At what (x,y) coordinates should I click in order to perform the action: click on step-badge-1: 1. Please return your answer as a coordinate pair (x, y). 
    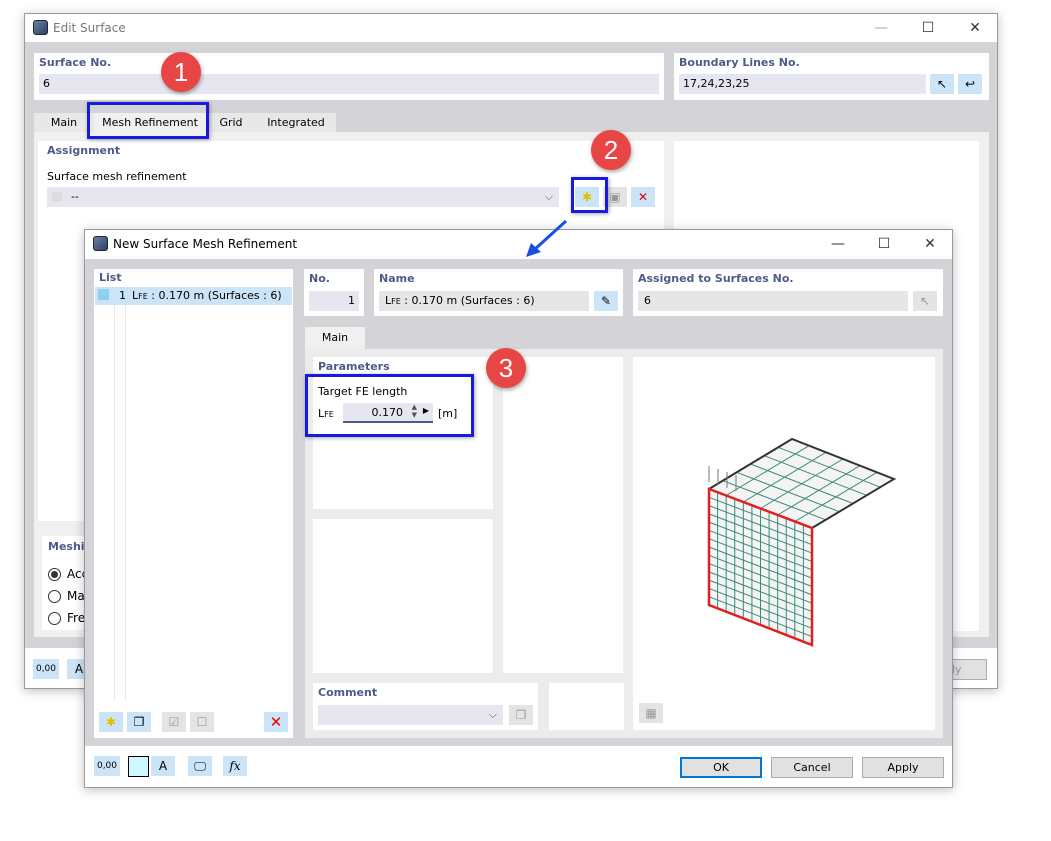
    Looking at the image, I should click on (181, 72).